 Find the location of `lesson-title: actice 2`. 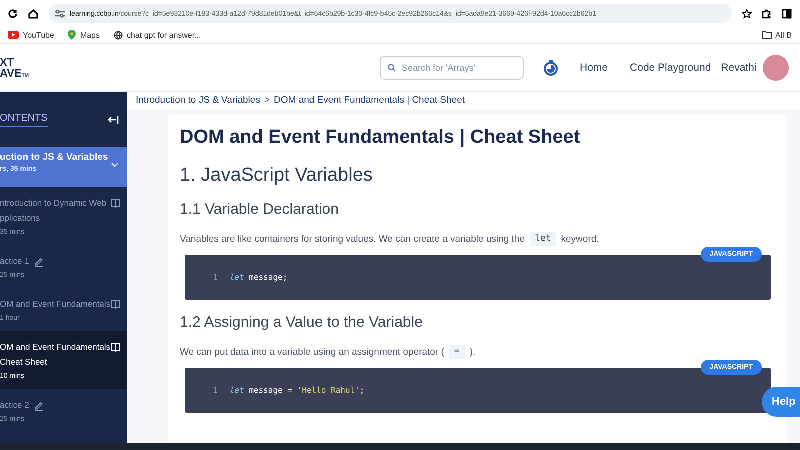

lesson-title: actice 2 is located at coordinates (15, 405).